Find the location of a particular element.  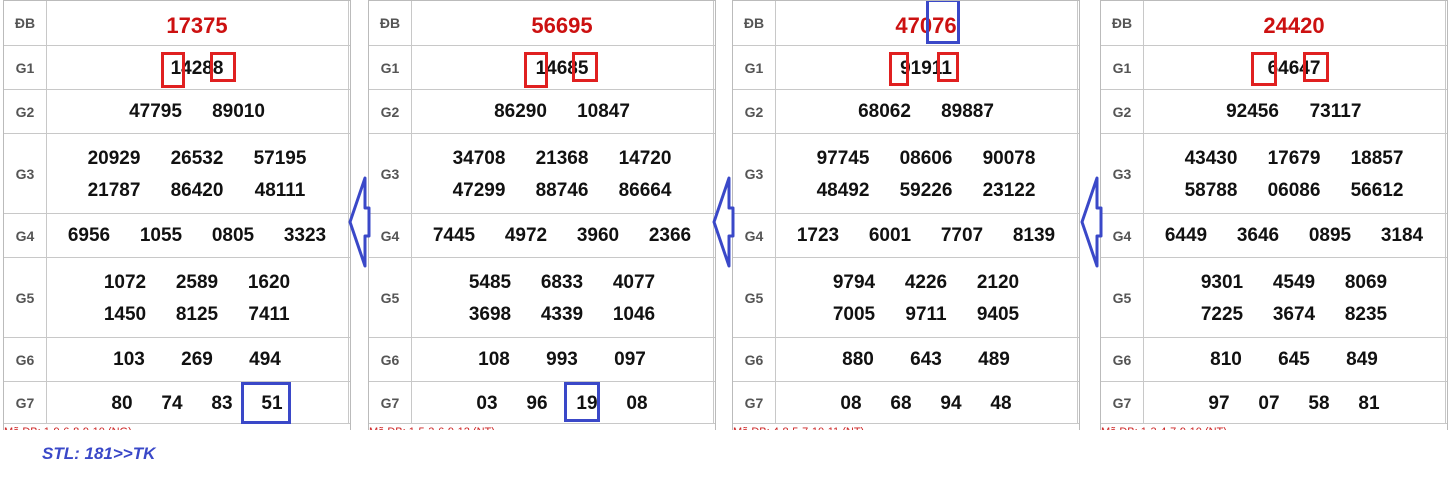

row-g3: G3 20929 26532 57195 21787 86420 48111 is located at coordinates (177, 174).